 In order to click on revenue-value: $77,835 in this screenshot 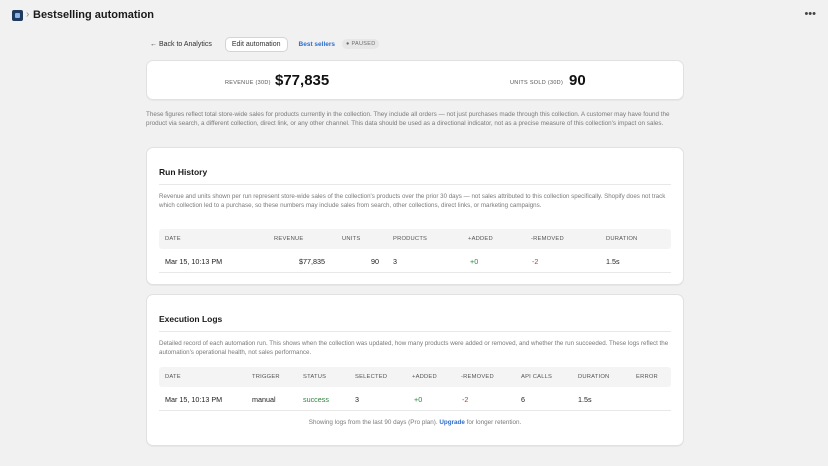, I will do `click(302, 80)`.